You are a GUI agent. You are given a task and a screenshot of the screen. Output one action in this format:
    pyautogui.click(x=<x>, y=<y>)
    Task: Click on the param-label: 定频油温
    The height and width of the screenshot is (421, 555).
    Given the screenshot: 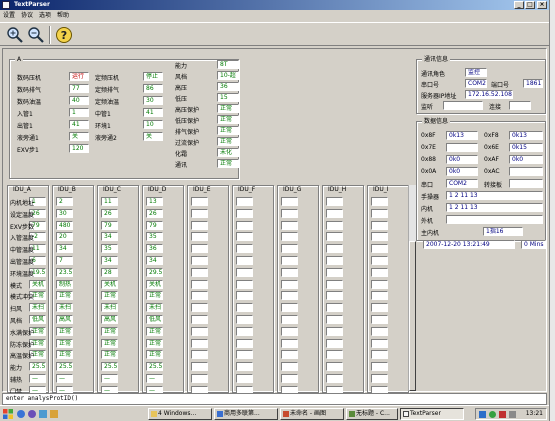 What is the action you would take?
    pyautogui.click(x=107, y=102)
    